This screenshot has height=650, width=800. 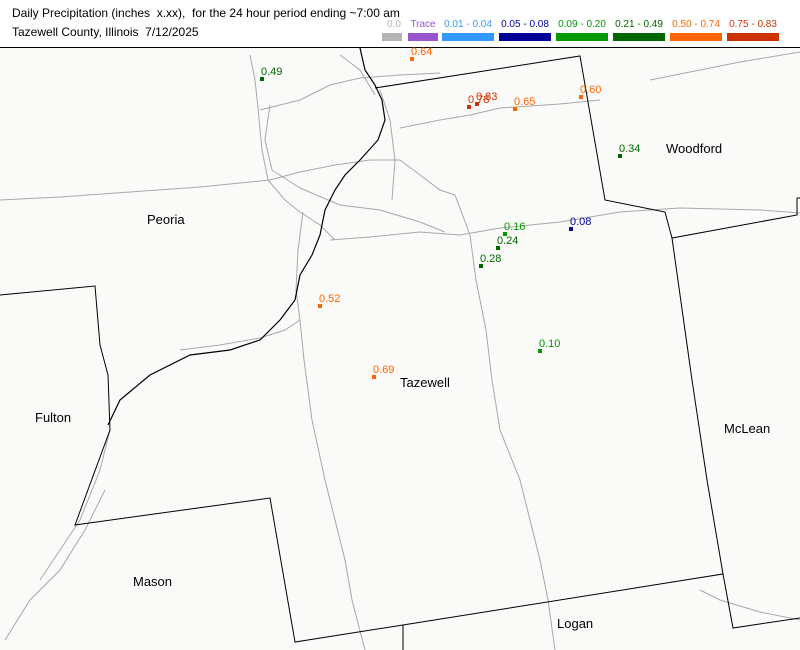 I want to click on county-border, so click(x=697, y=406).